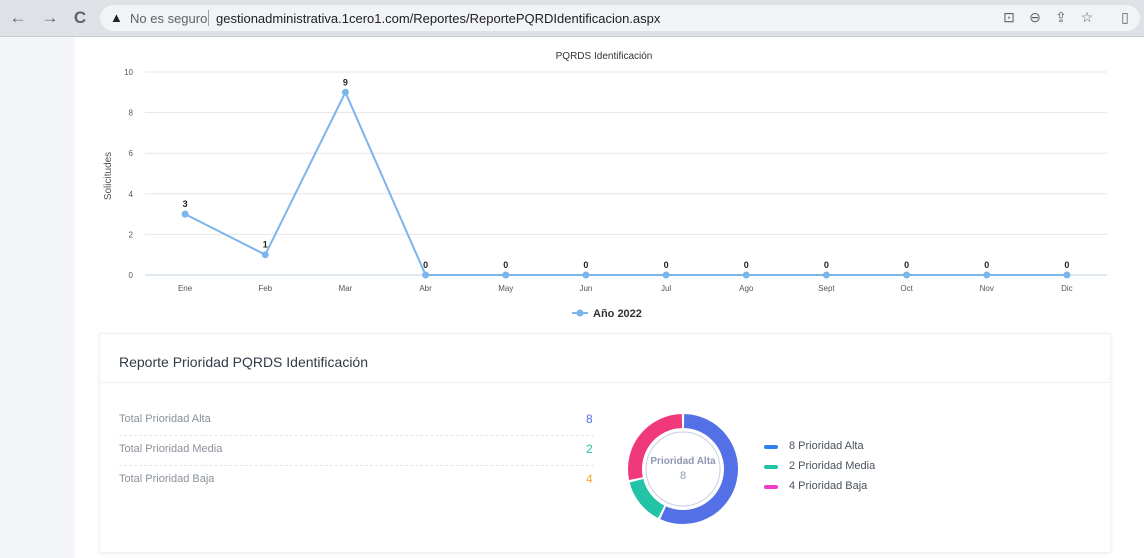  I want to click on zoom-icon: ⊖, so click(1035, 17).